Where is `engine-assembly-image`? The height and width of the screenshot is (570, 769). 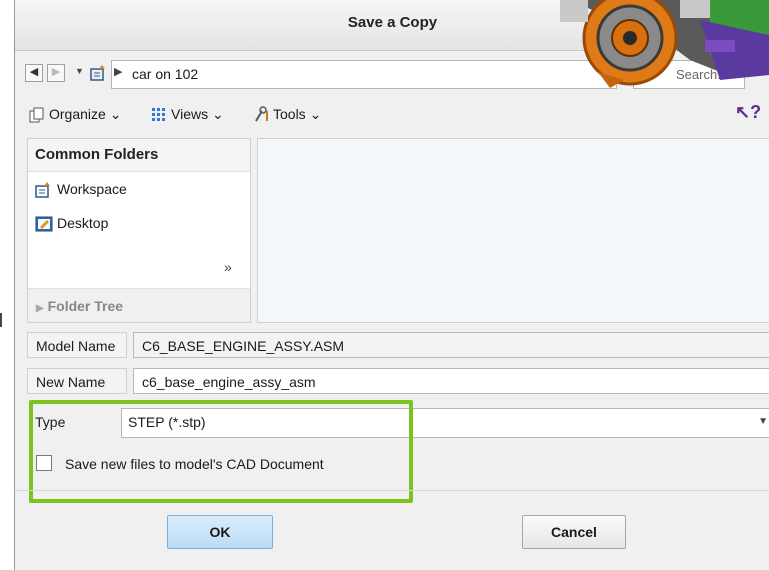 engine-assembly-image is located at coordinates (664, 44).